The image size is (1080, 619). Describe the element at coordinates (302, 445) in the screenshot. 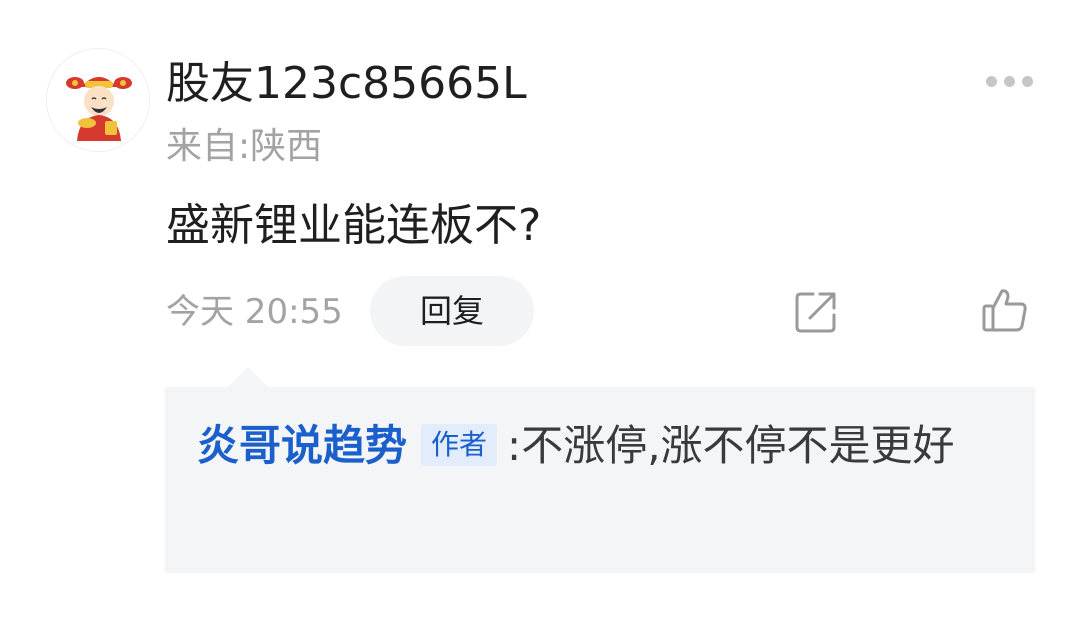

I see `reply-author-name: 炎哥说趋势` at that location.